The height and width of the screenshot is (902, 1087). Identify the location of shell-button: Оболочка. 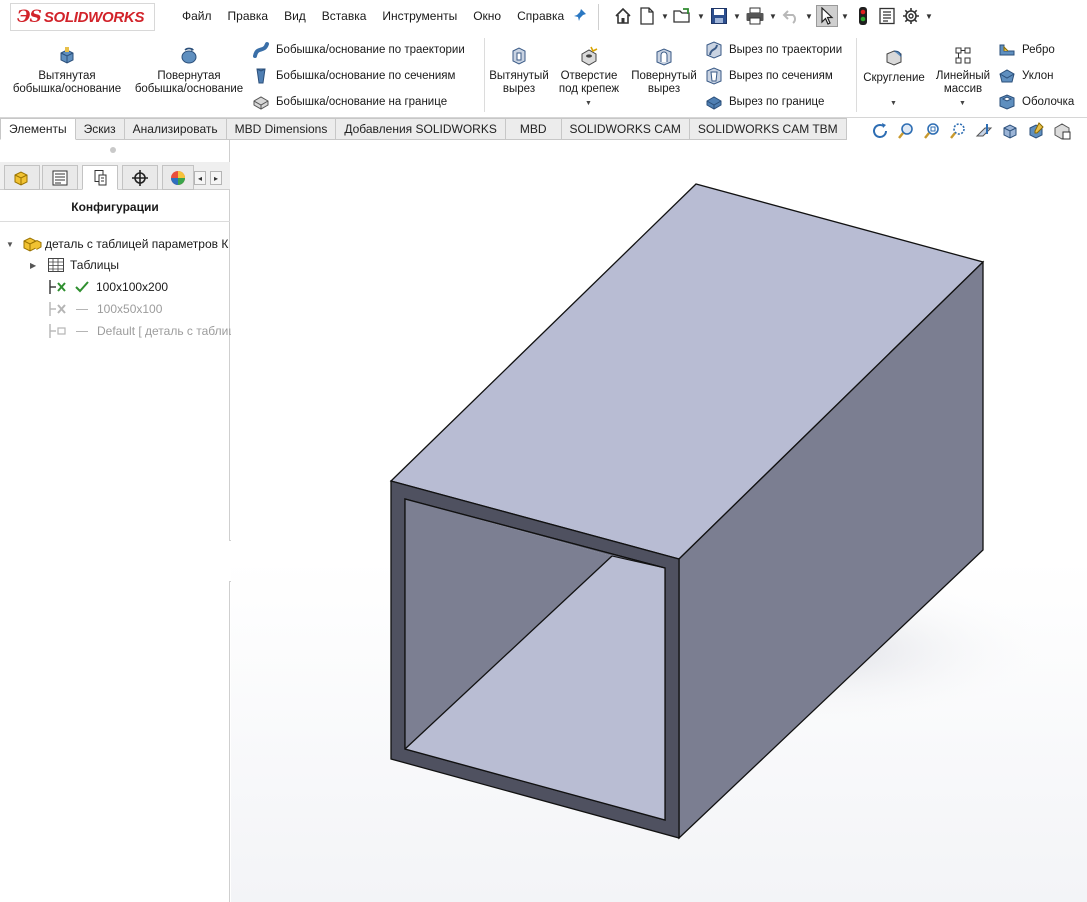
(1036, 102).